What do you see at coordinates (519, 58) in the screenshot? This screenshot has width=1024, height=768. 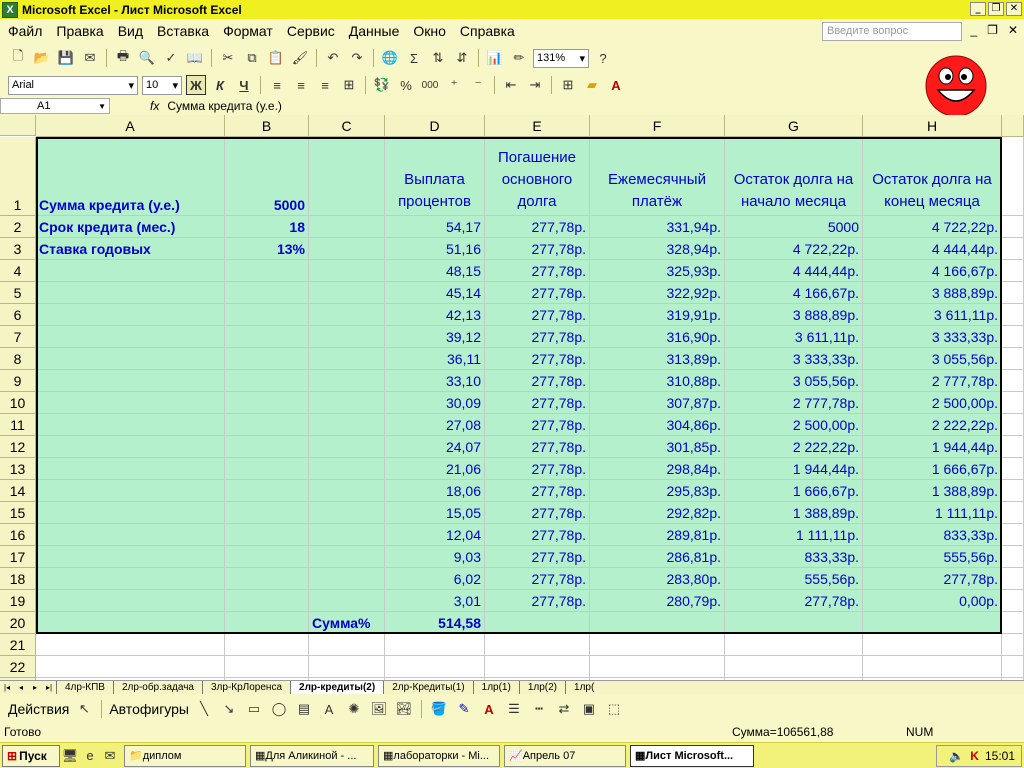 I see `drawing-icon: ✏` at bounding box center [519, 58].